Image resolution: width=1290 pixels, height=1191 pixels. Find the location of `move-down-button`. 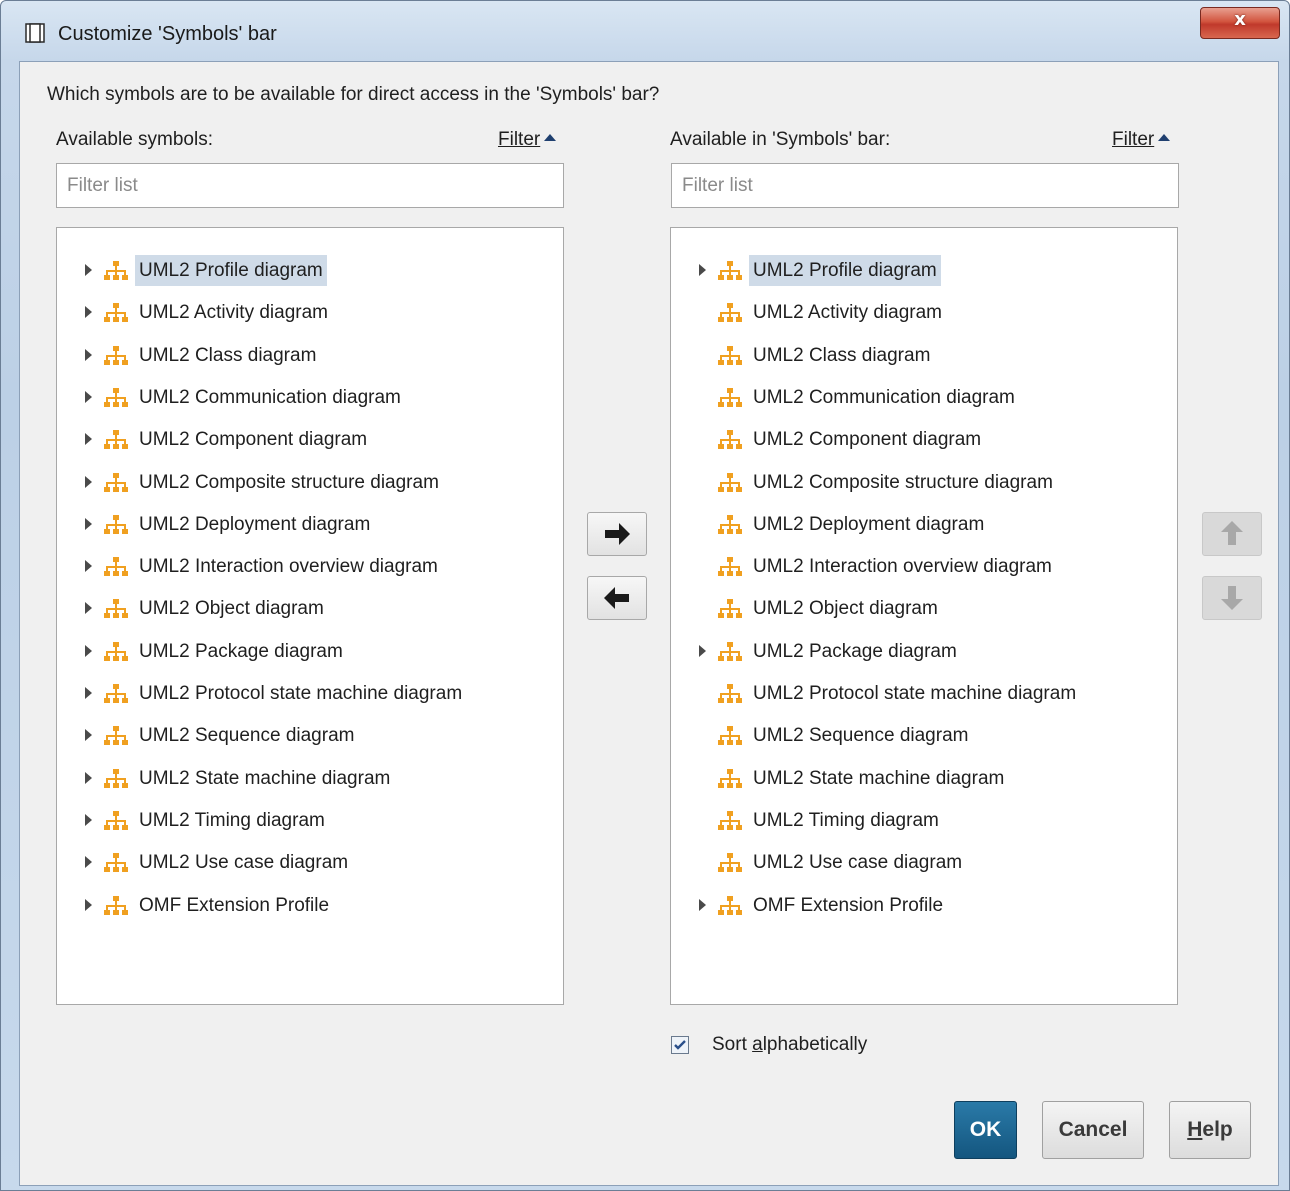

move-down-button is located at coordinates (1232, 598).